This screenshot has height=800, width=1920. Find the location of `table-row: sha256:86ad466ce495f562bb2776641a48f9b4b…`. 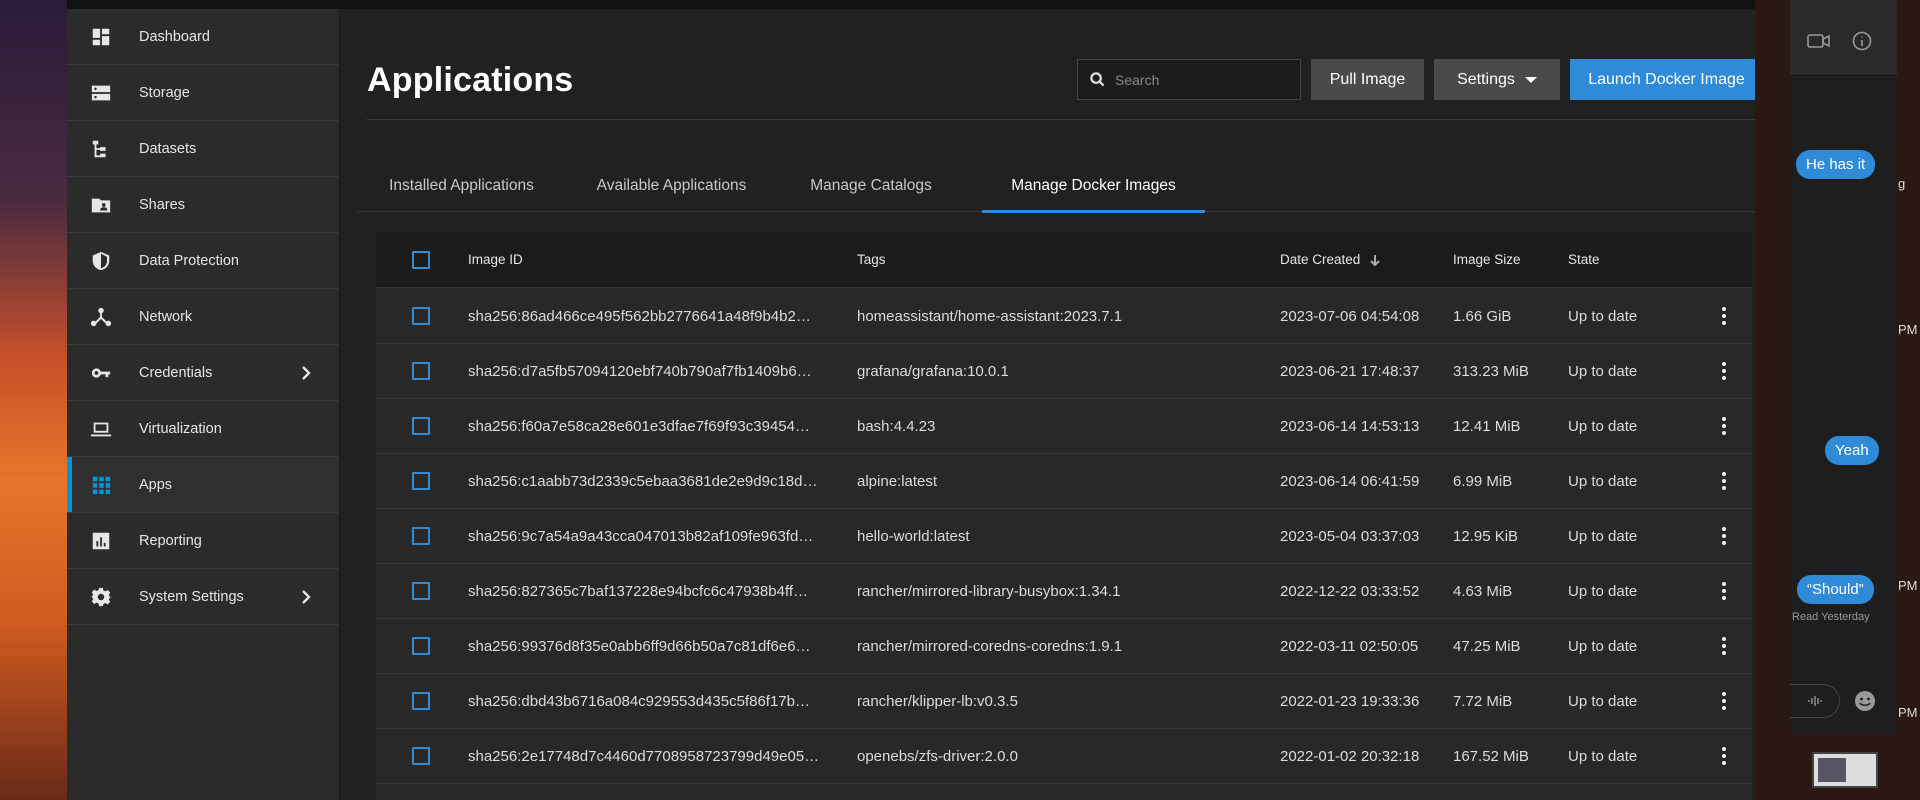

table-row: sha256:86ad466ce495f562bb2776641a48f9b4b… is located at coordinates (1064, 316).